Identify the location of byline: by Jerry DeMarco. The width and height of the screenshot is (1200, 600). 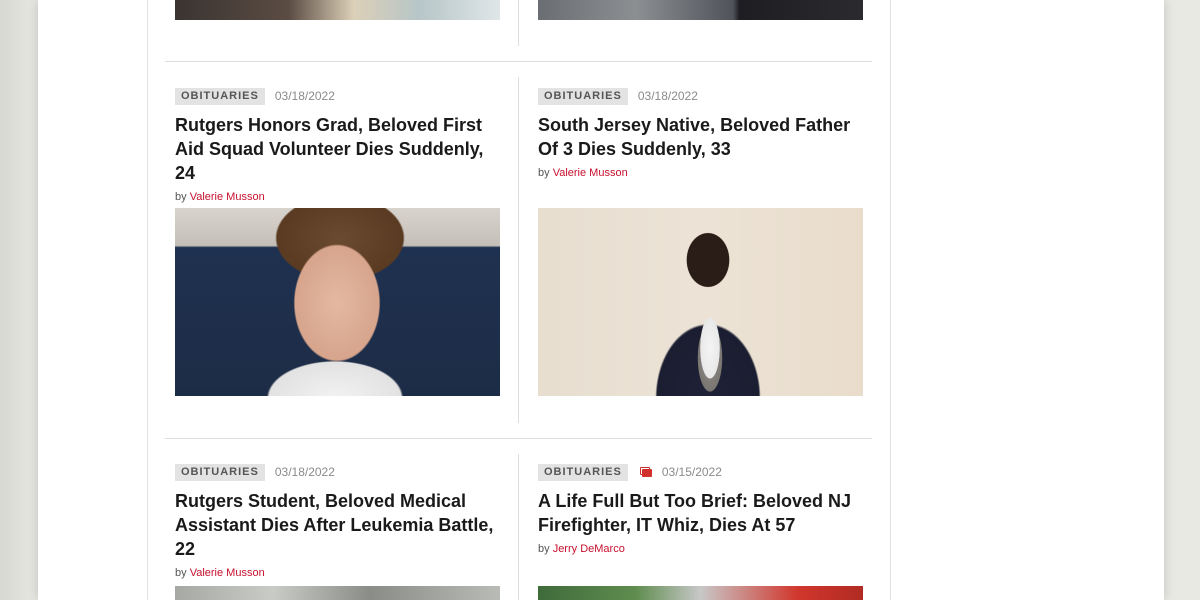
(701, 549).